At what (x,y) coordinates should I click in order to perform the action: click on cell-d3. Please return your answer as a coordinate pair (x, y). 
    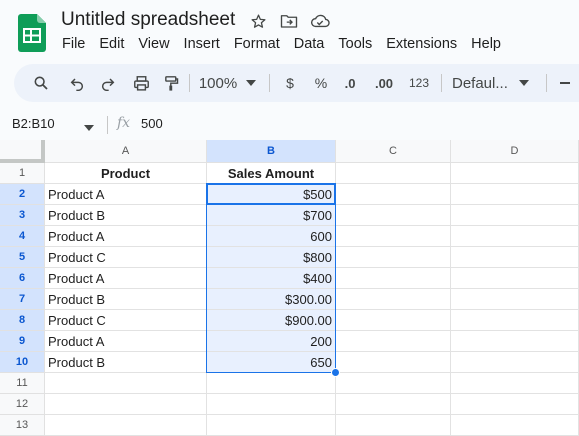
    Looking at the image, I should click on (515, 215).